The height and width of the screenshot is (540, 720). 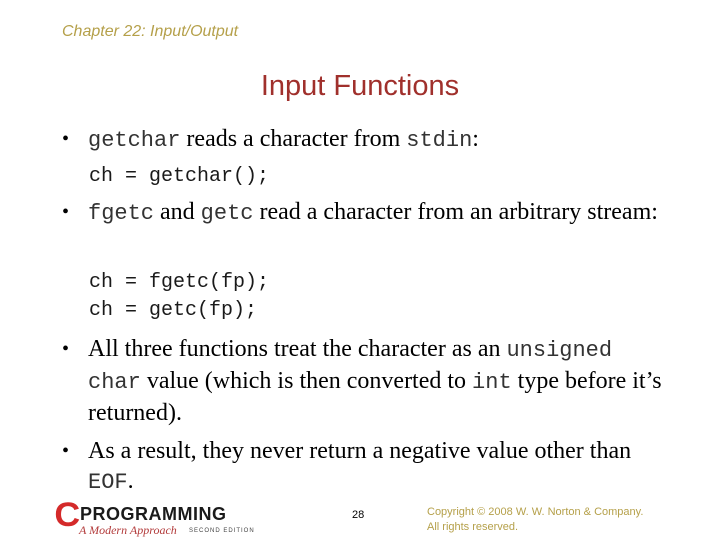 What do you see at coordinates (535, 512) in the screenshot?
I see `copyright-line: Copyright © 2008 W. W. Norton & Company.` at bounding box center [535, 512].